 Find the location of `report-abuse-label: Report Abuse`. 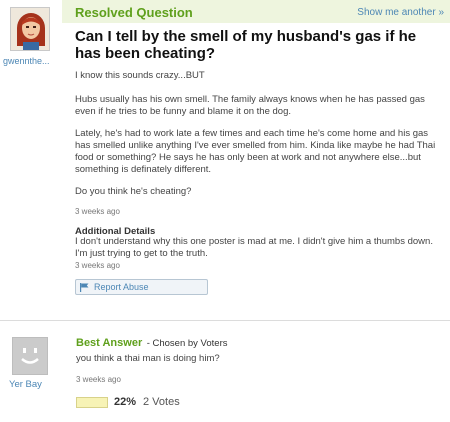

report-abuse-label: Report Abuse is located at coordinates (121, 287).